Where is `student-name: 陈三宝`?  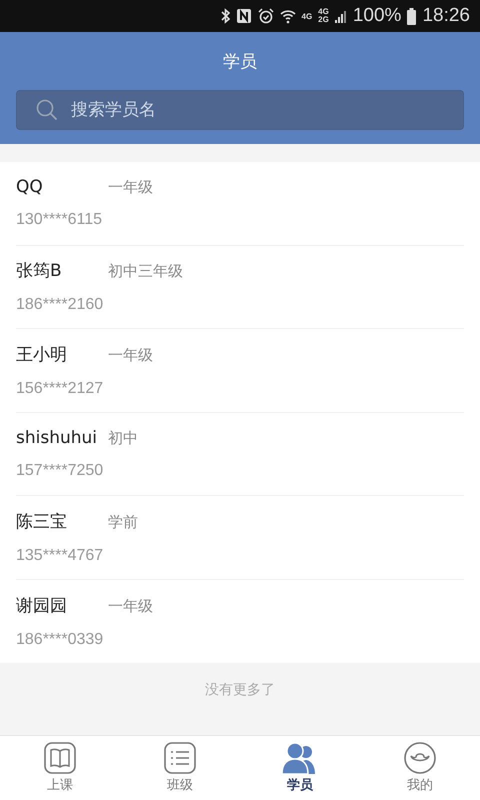
student-name: 陈三宝 is located at coordinates (42, 521).